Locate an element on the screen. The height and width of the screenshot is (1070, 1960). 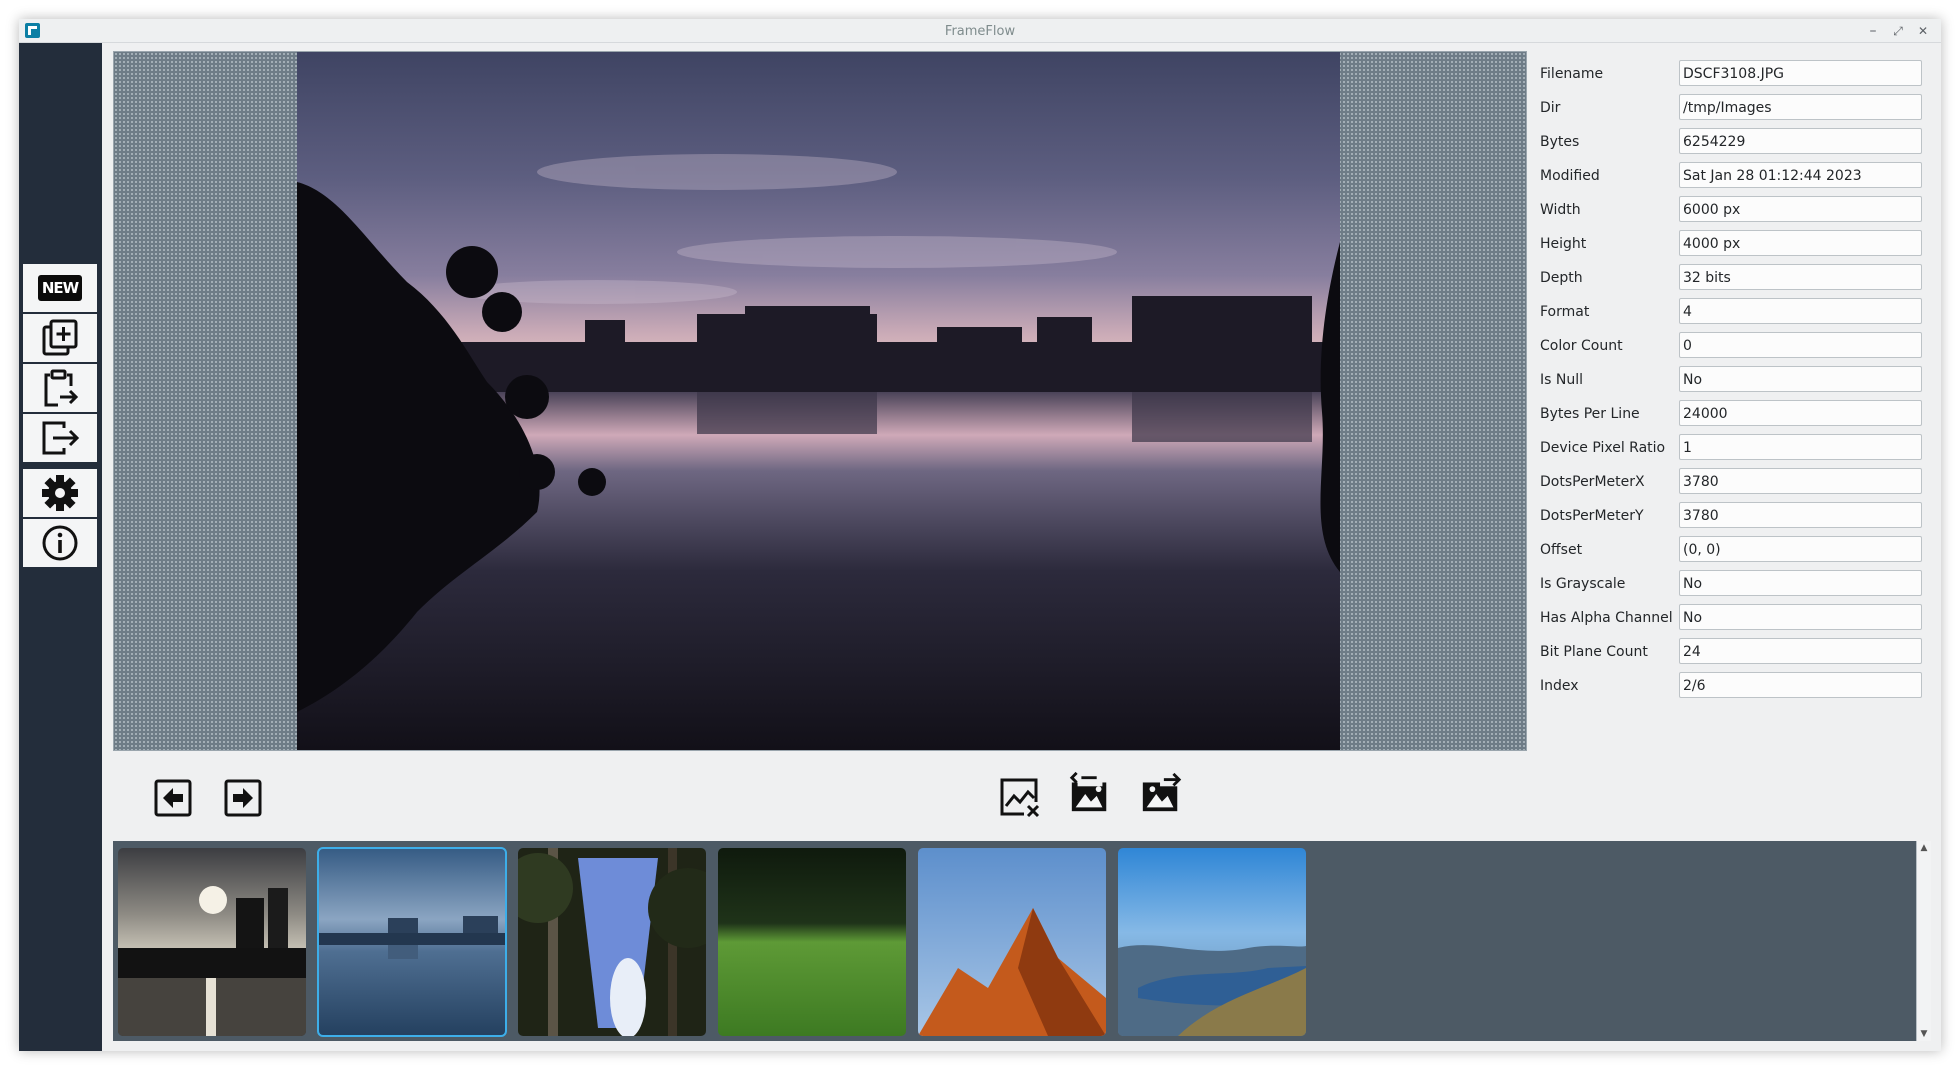
property-row: Filename DSCF3108.JPG is located at coordinates (1735, 74).